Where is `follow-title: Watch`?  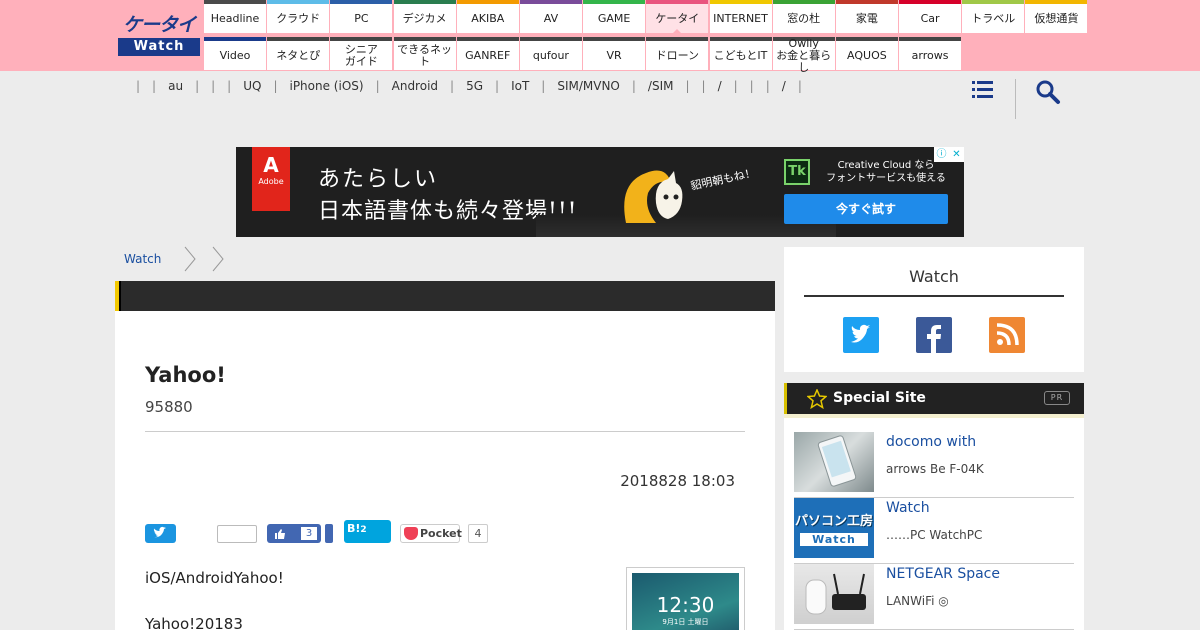 follow-title: Watch is located at coordinates (934, 276).